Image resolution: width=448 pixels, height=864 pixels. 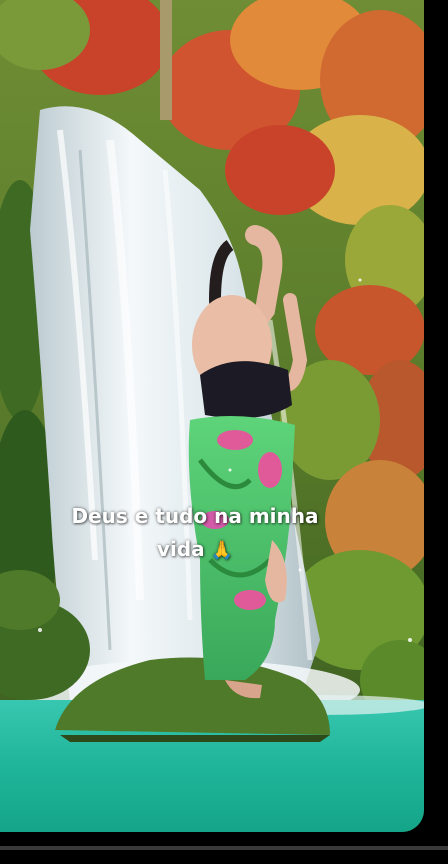 I want to click on video-caption: Deus e tudo na minha vida 🙏, so click(x=195, y=533).